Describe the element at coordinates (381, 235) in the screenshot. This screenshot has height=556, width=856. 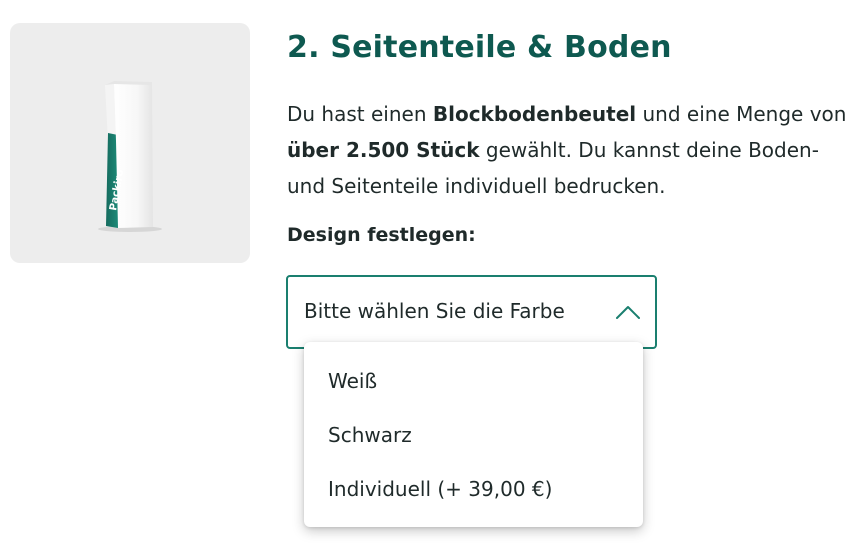
I see `design-label: Design festlegen:` at that location.